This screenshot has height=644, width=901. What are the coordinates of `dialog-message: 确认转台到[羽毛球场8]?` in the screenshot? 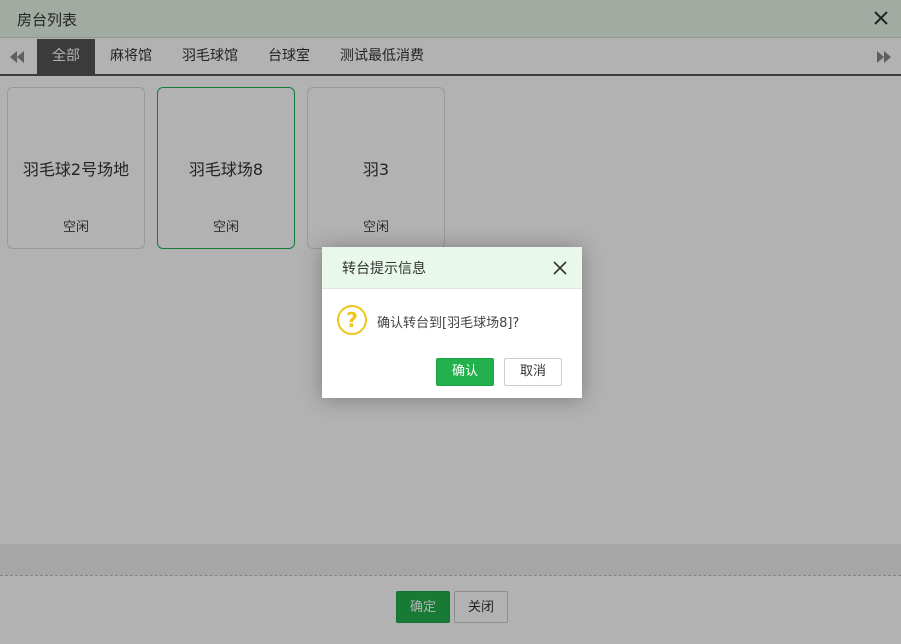 It's located at (448, 323).